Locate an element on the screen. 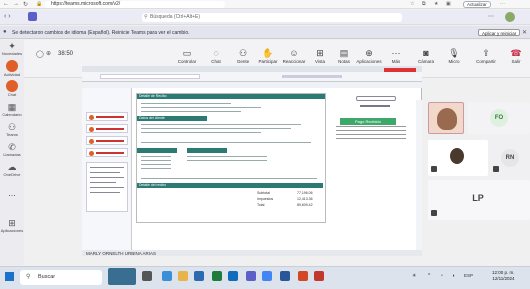  avatar-fo: FO is located at coordinates (499, 118).